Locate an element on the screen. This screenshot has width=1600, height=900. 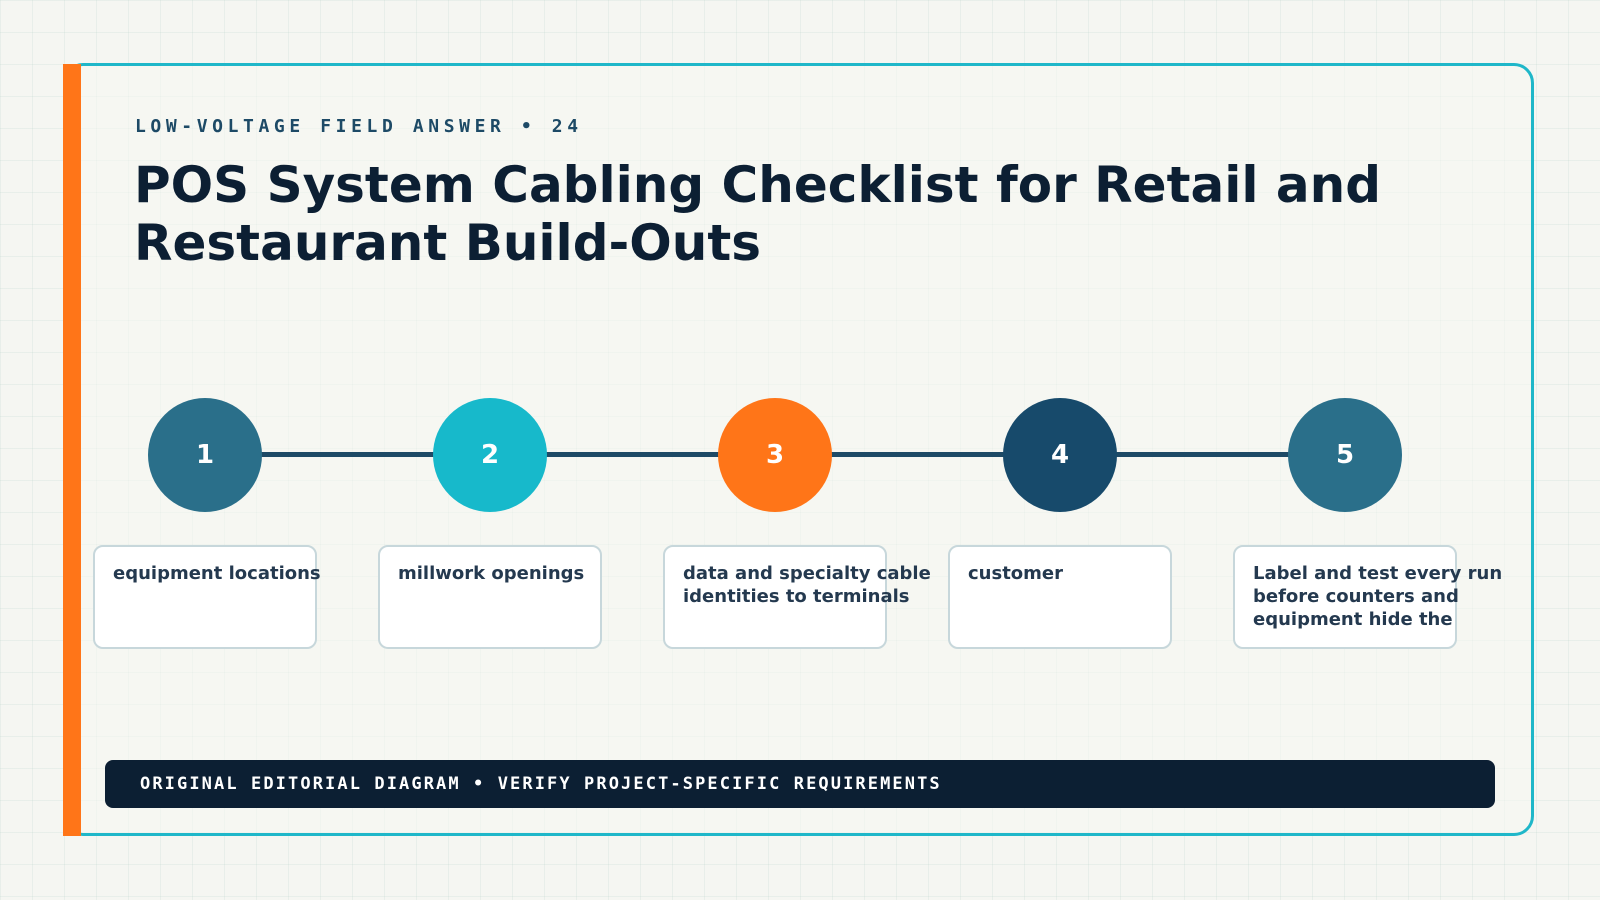
step-4-text: customer is located at coordinates (1016, 573).